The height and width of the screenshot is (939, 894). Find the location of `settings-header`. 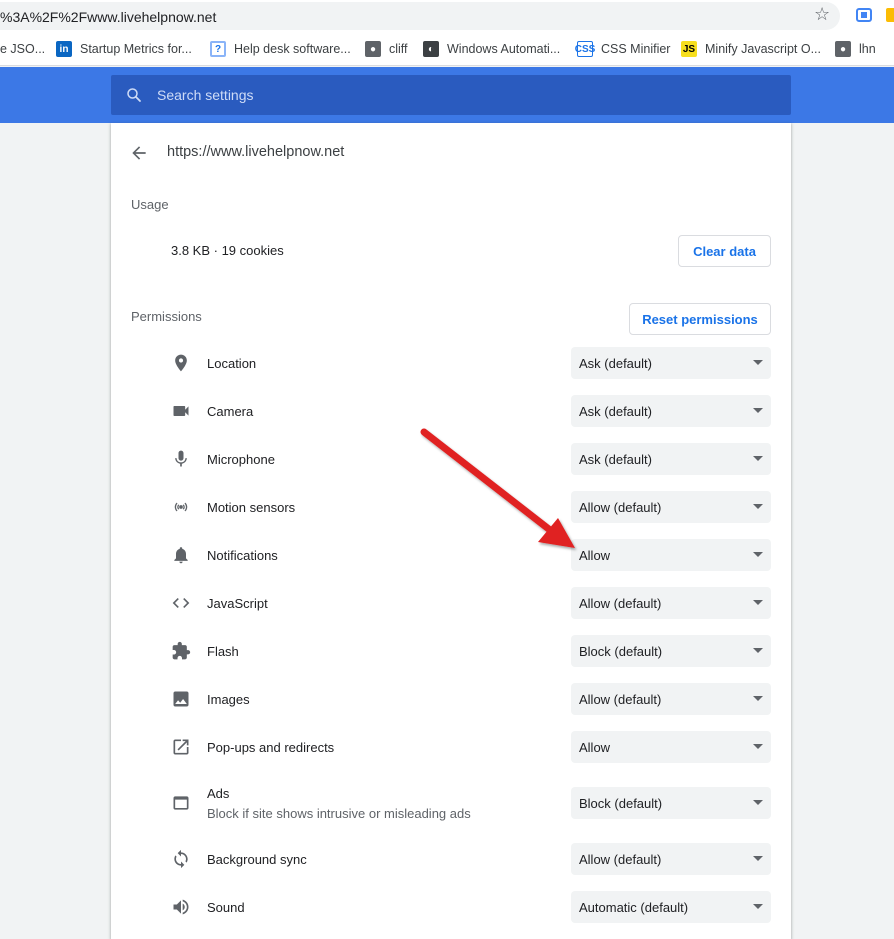

settings-header is located at coordinates (447, 95).